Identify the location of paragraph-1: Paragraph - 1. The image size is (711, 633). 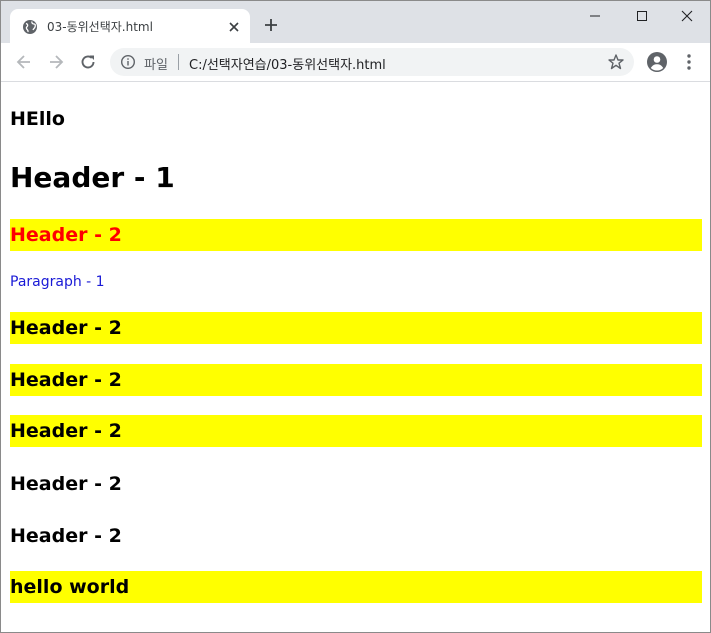
(57, 282).